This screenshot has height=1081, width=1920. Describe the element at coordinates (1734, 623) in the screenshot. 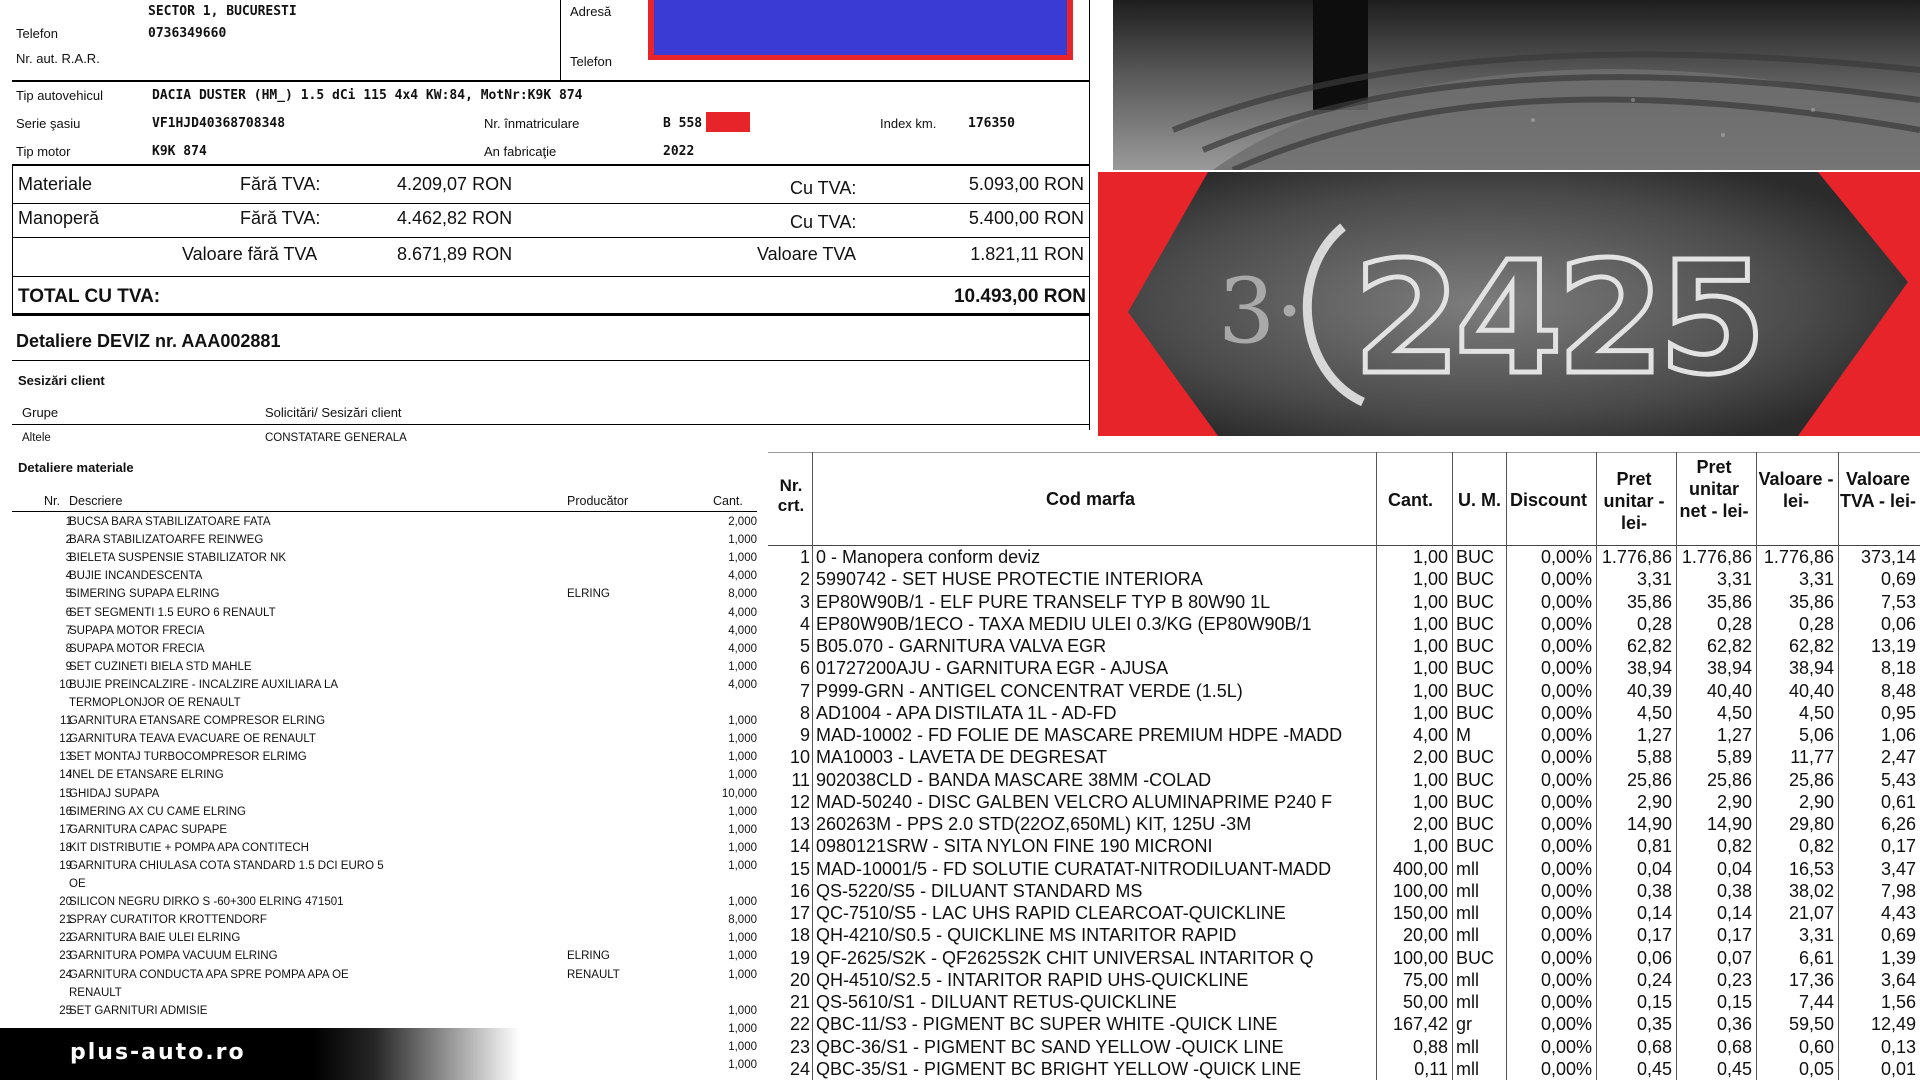

I see `invoice-row-unit-net: 0,28` at that location.